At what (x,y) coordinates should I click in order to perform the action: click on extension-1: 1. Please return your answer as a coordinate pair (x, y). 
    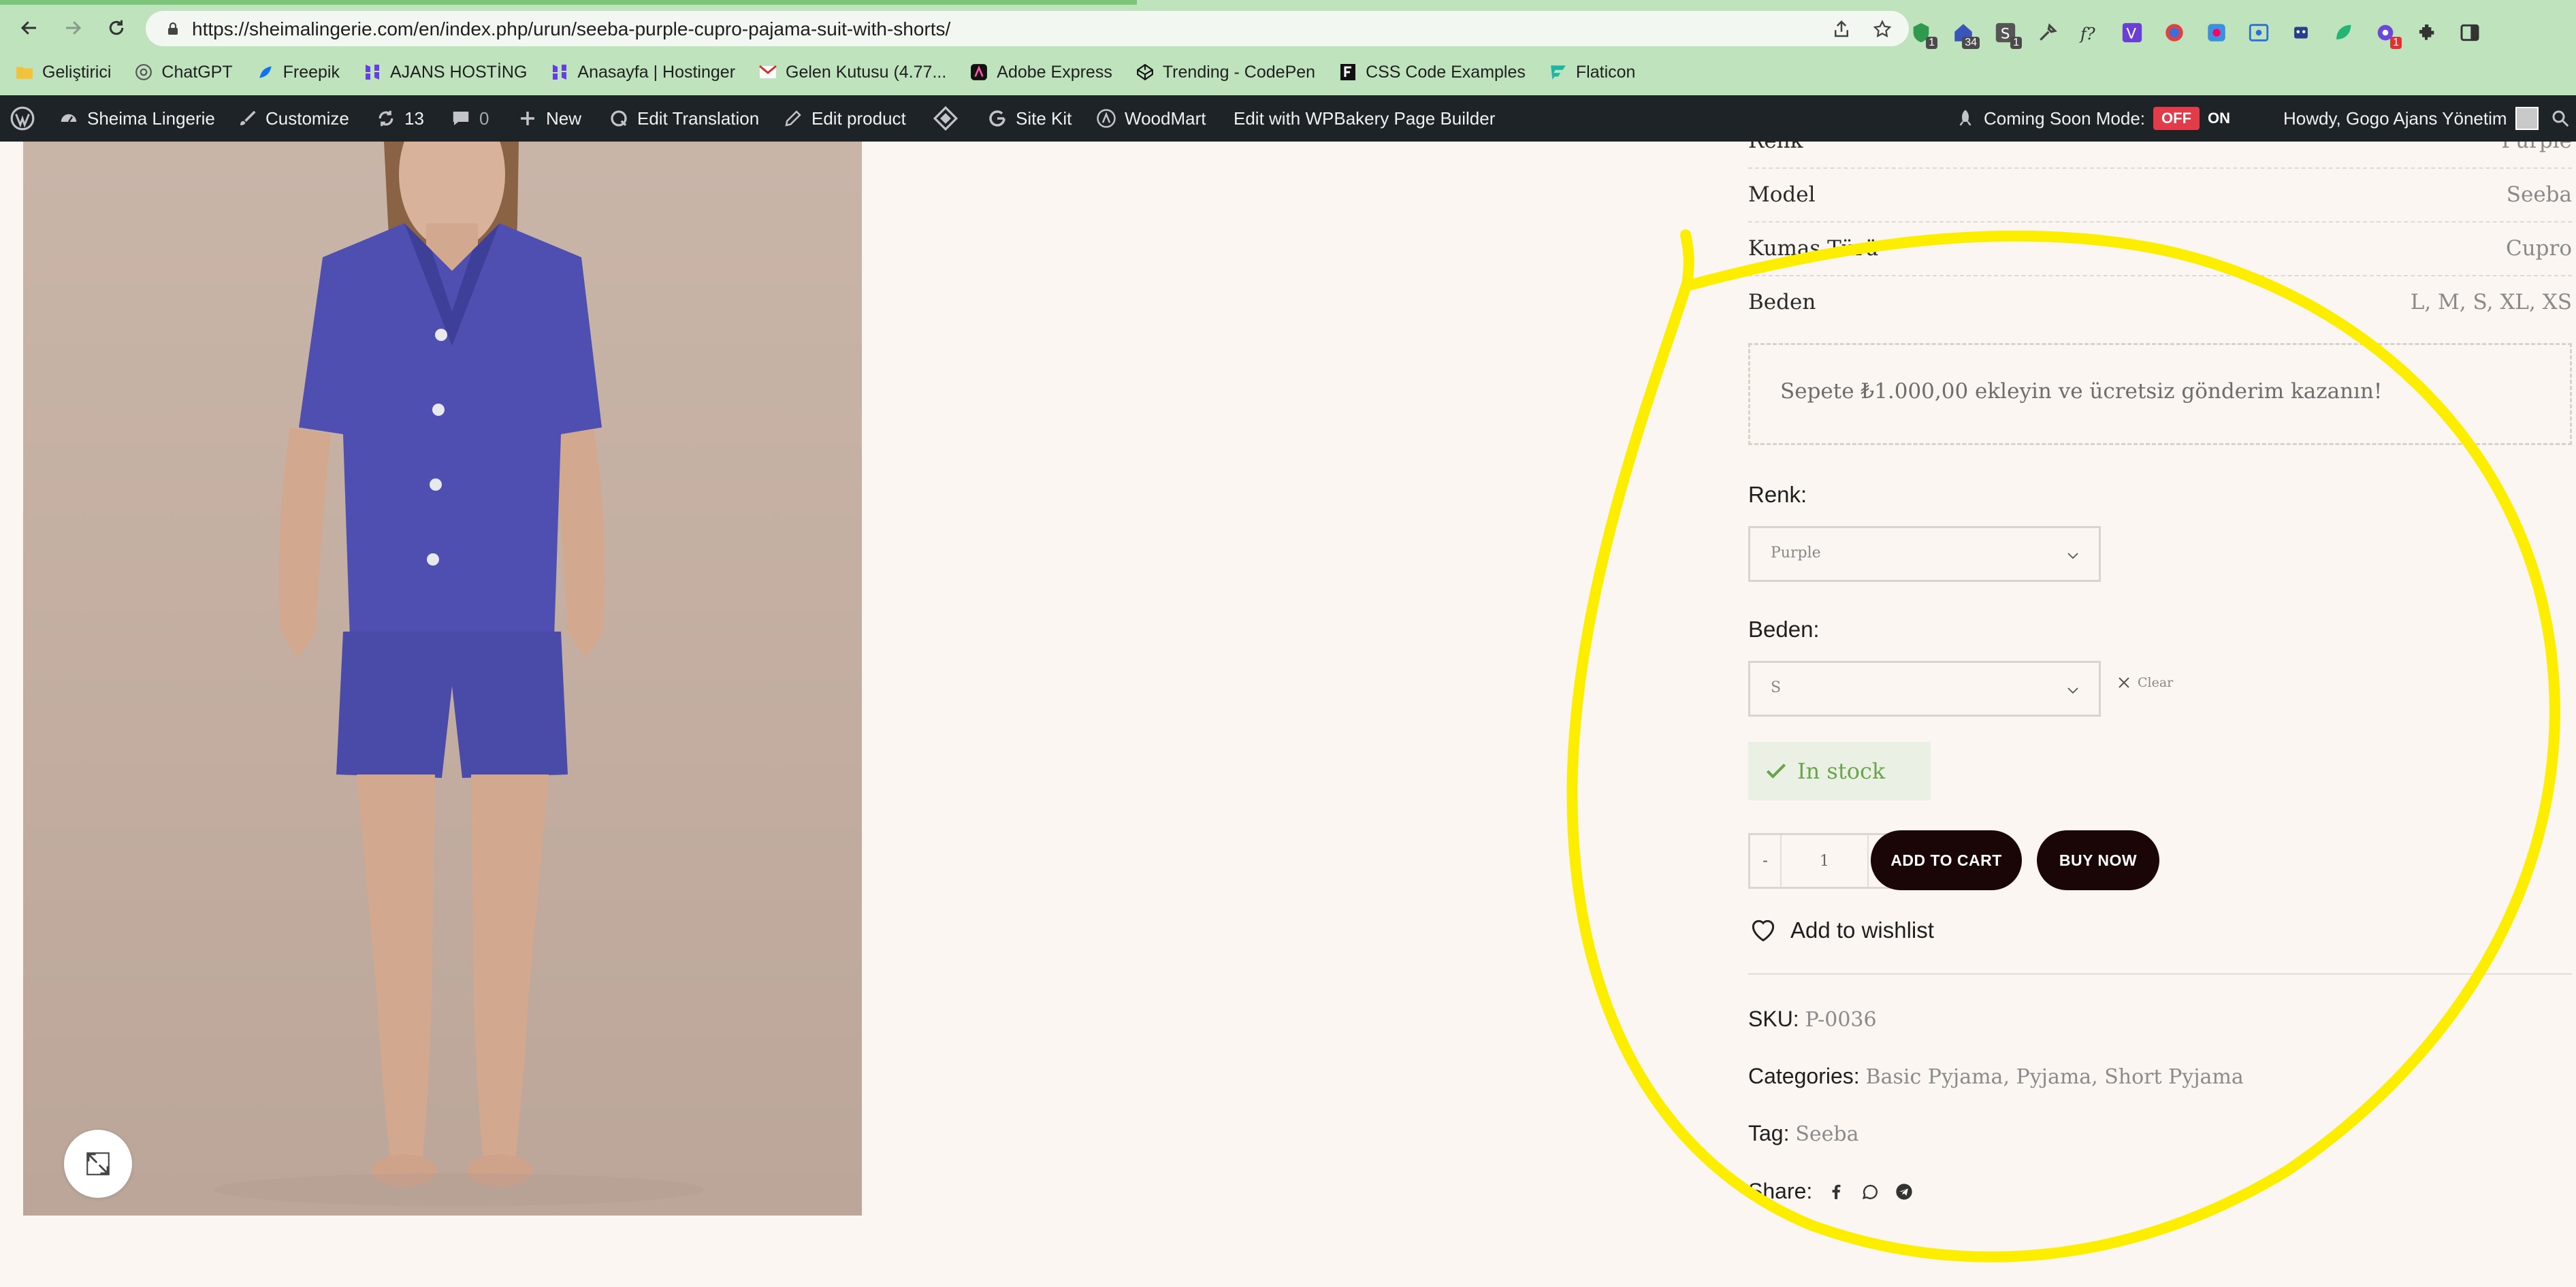
    Looking at the image, I should click on (1922, 34).